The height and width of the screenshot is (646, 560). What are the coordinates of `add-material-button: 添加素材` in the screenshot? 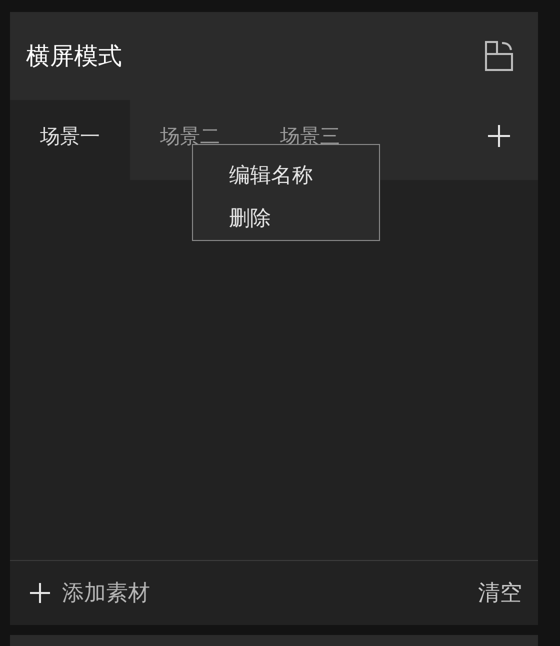 It's located at (90, 593).